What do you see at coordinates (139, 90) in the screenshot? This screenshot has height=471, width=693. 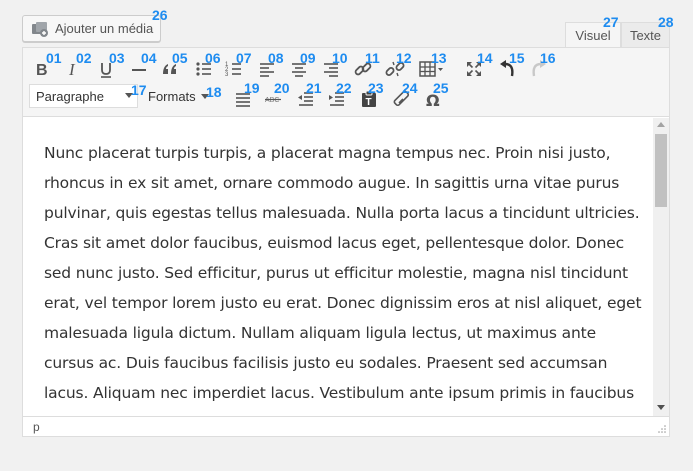 I see `marker-17: 17` at bounding box center [139, 90].